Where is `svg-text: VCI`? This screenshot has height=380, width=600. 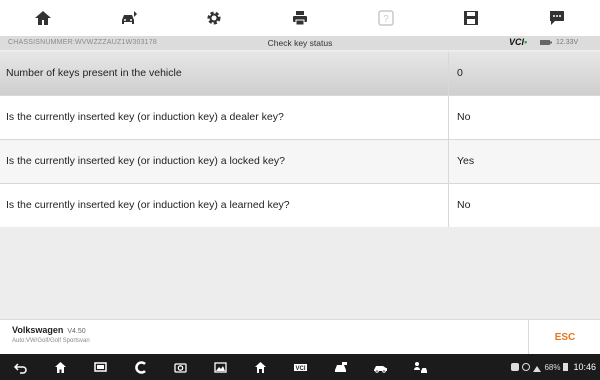 svg-text: VCI is located at coordinates (300, 369).